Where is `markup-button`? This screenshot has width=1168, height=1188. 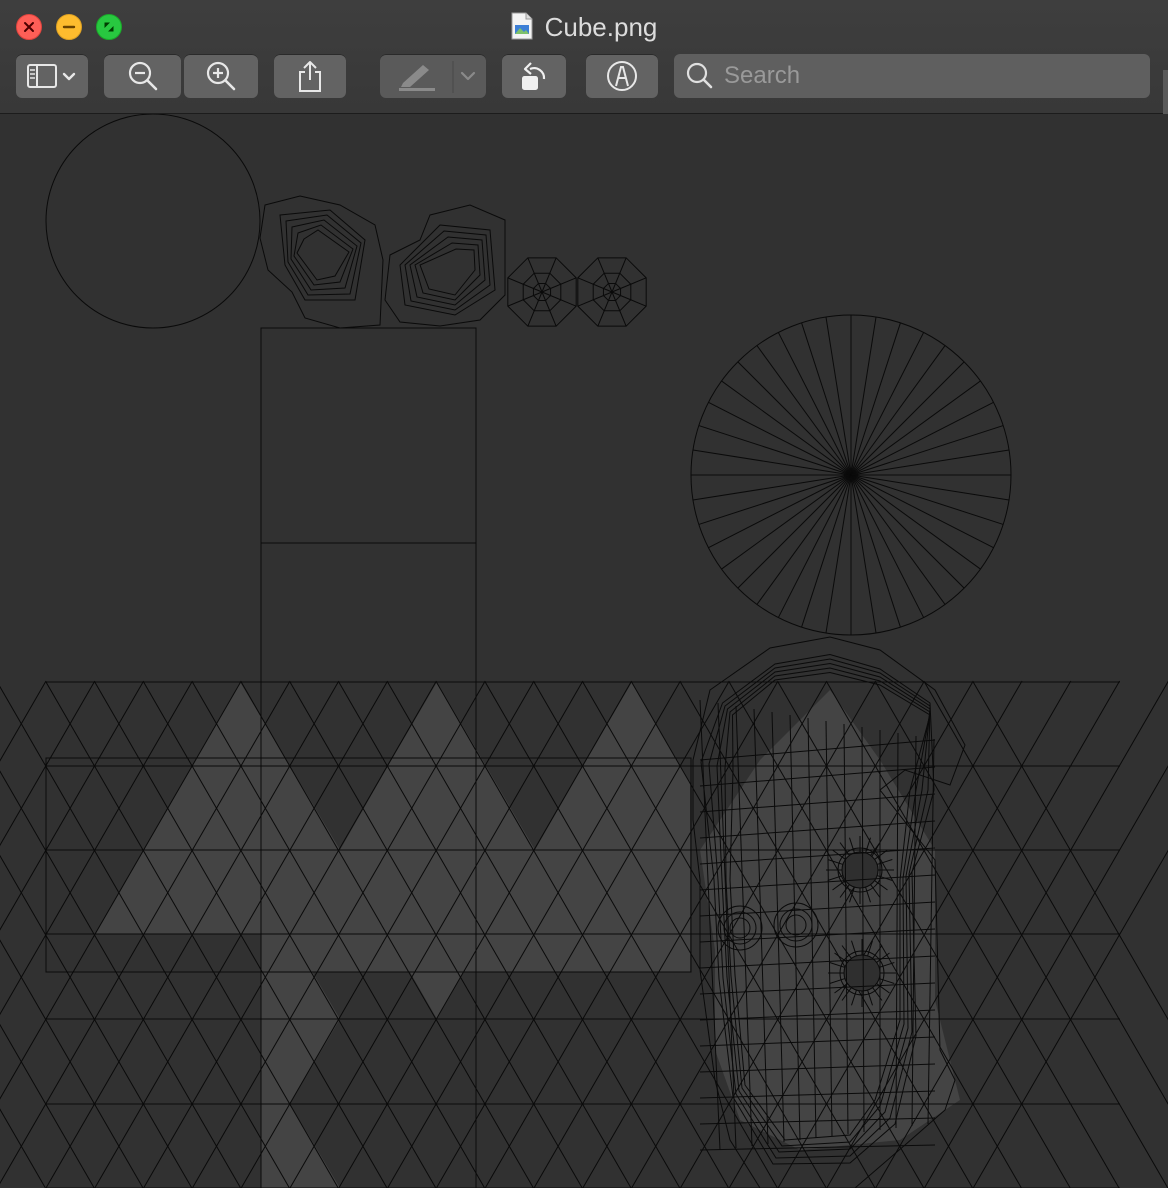 markup-button is located at coordinates (622, 76).